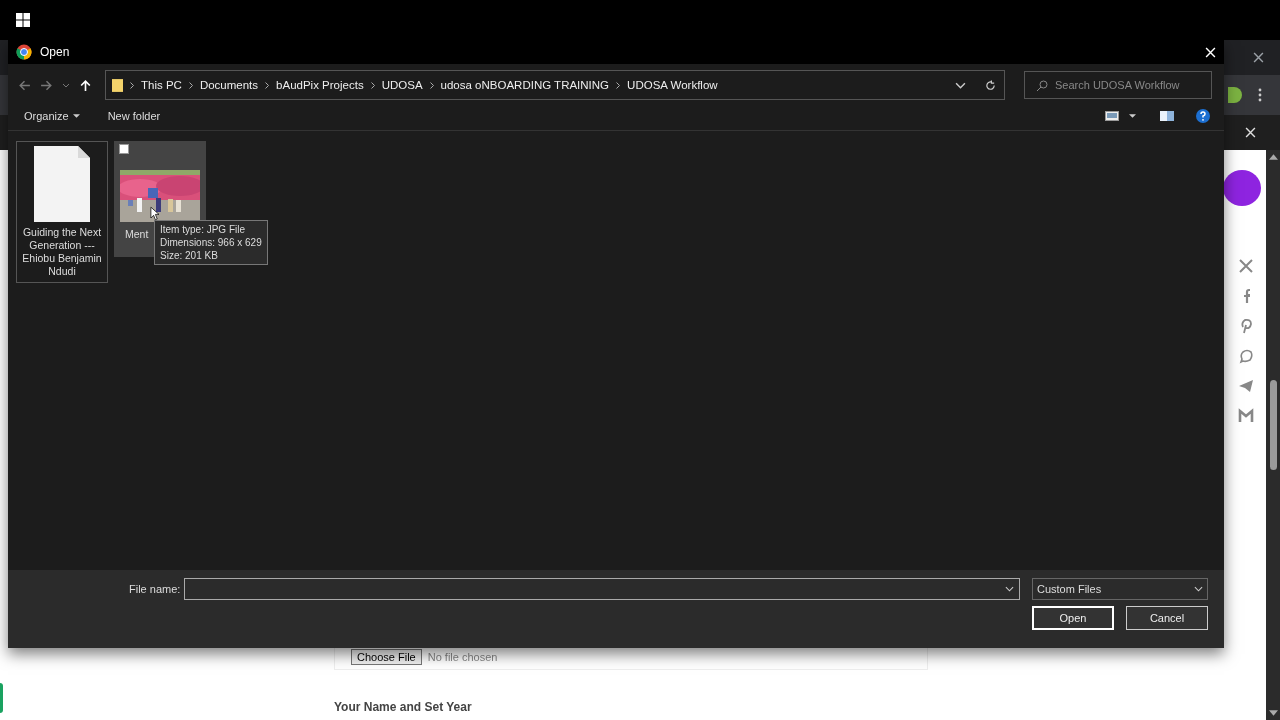 This screenshot has height=720, width=1280. Describe the element at coordinates (62, 184) in the screenshot. I see `document-icon` at that location.